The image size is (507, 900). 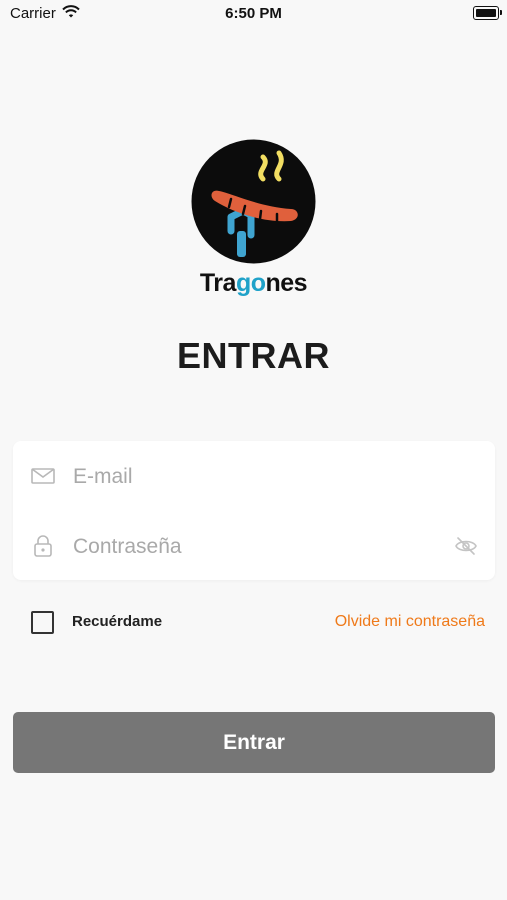 I want to click on status-time: 6:50 PM, so click(x=253, y=13).